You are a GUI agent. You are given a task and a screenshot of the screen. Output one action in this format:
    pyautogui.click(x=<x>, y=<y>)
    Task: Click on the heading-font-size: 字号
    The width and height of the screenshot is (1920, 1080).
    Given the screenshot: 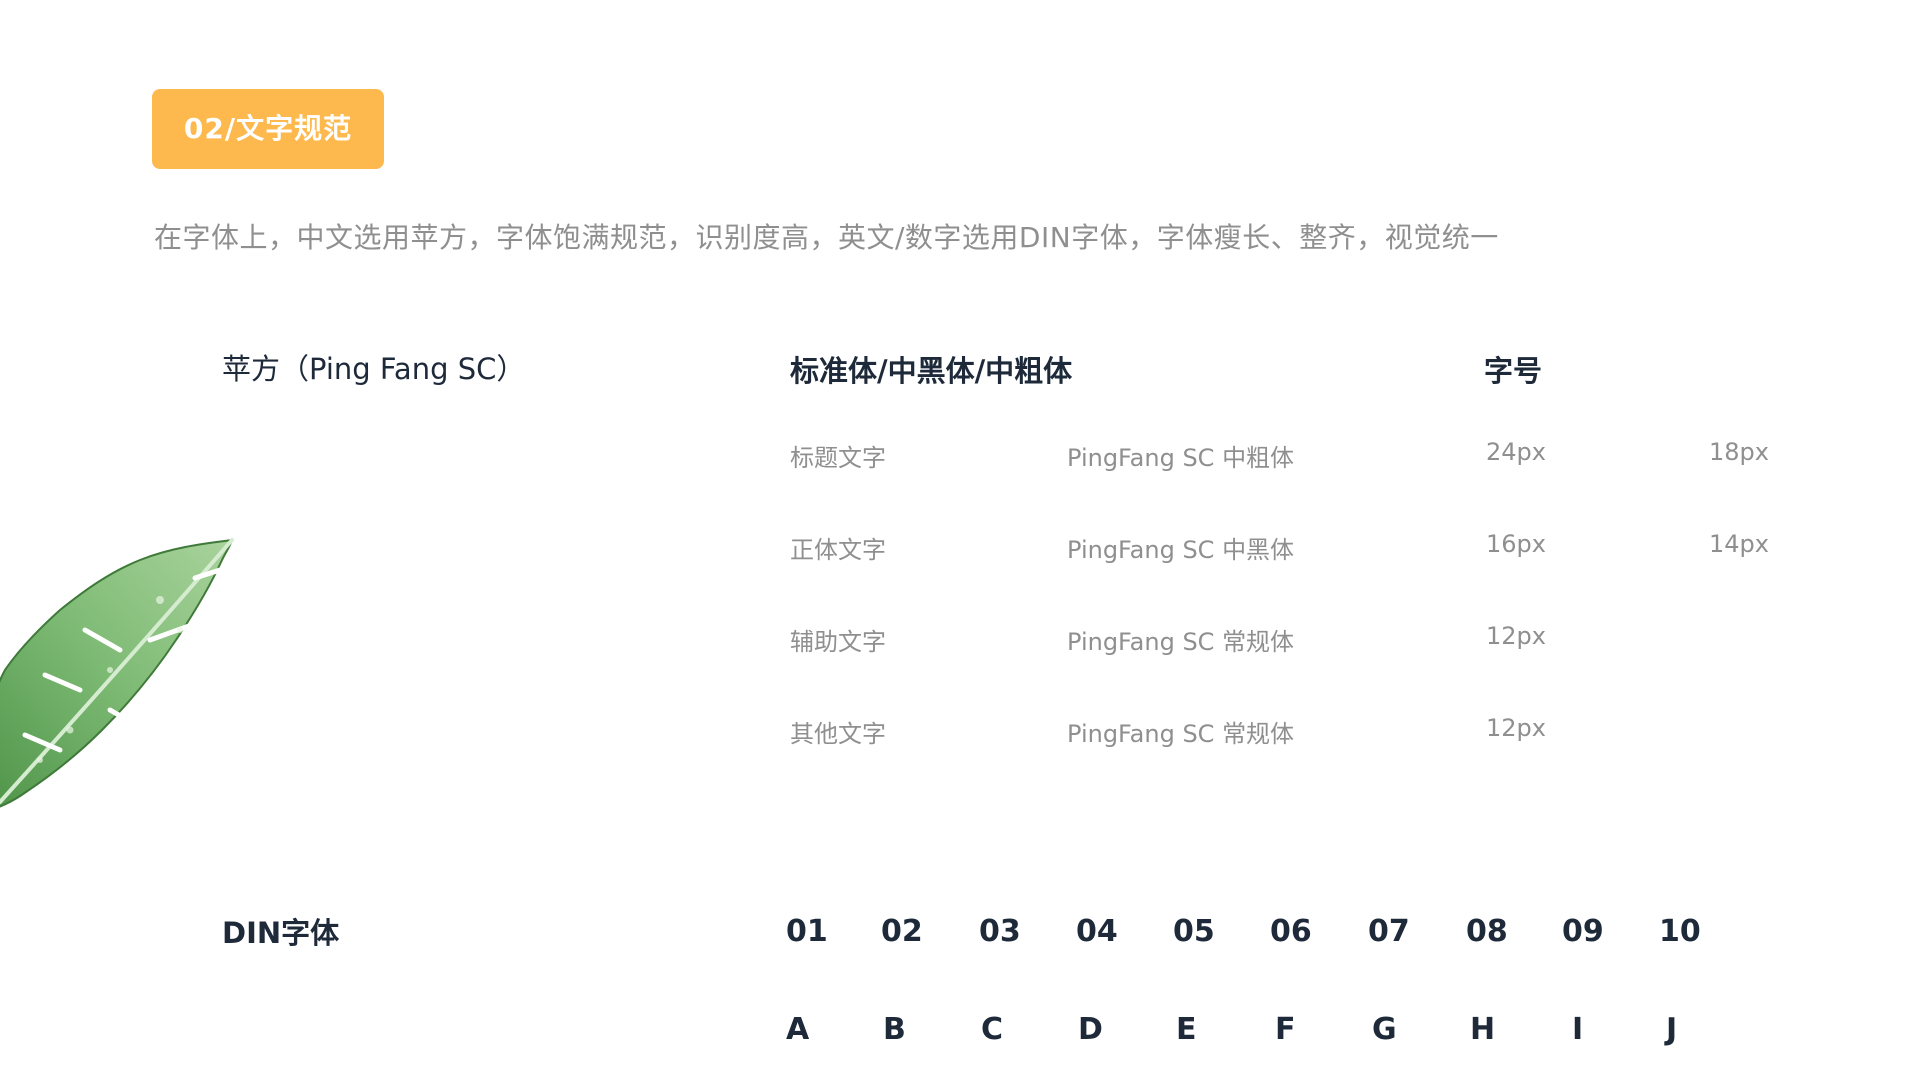 What is the action you would take?
    pyautogui.click(x=1513, y=371)
    